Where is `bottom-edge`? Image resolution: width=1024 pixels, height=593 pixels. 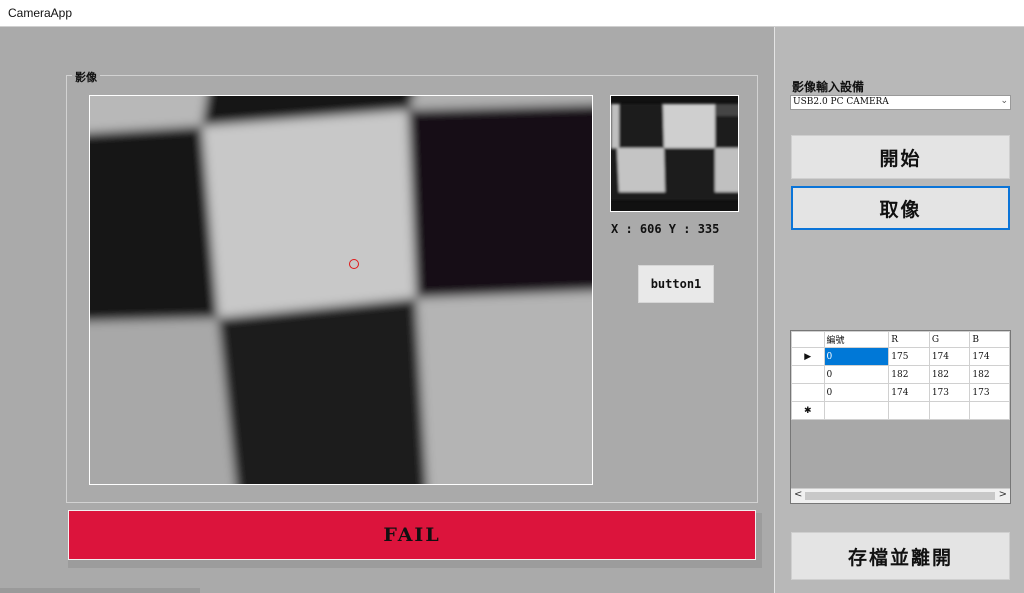
bottom-edge is located at coordinates (100, 590).